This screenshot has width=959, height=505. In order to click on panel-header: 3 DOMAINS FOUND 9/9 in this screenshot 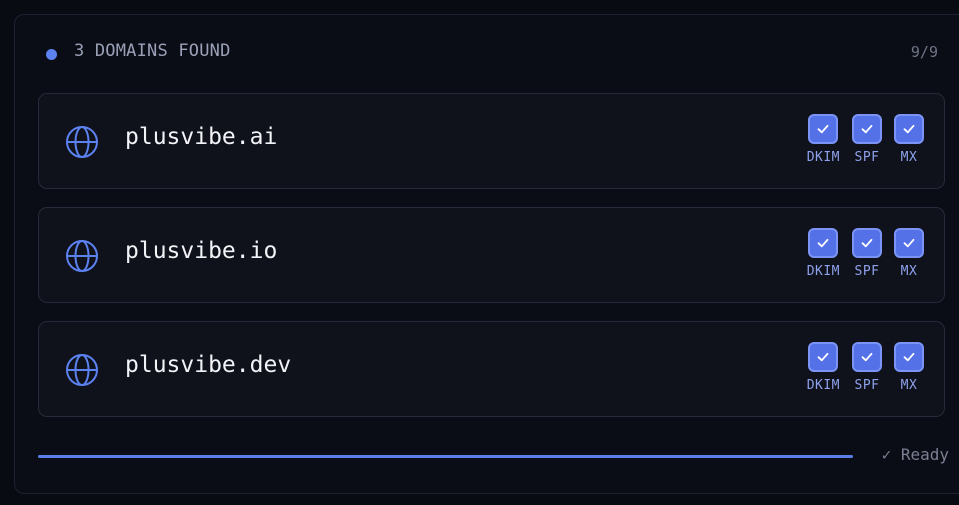, I will do `click(487, 53)`.